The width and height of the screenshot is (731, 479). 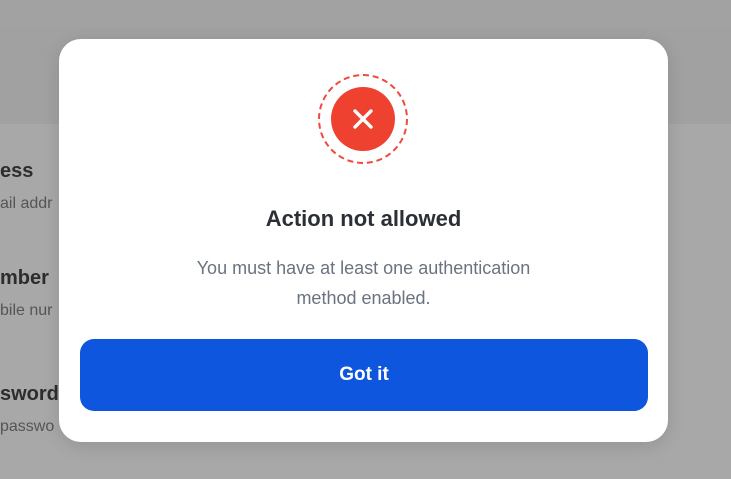 I want to click on background-row-password: sword passwo, so click(x=29, y=409).